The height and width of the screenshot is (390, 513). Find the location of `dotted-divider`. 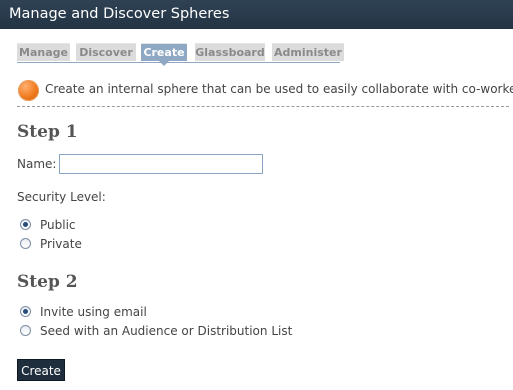

dotted-divider is located at coordinates (263, 106).